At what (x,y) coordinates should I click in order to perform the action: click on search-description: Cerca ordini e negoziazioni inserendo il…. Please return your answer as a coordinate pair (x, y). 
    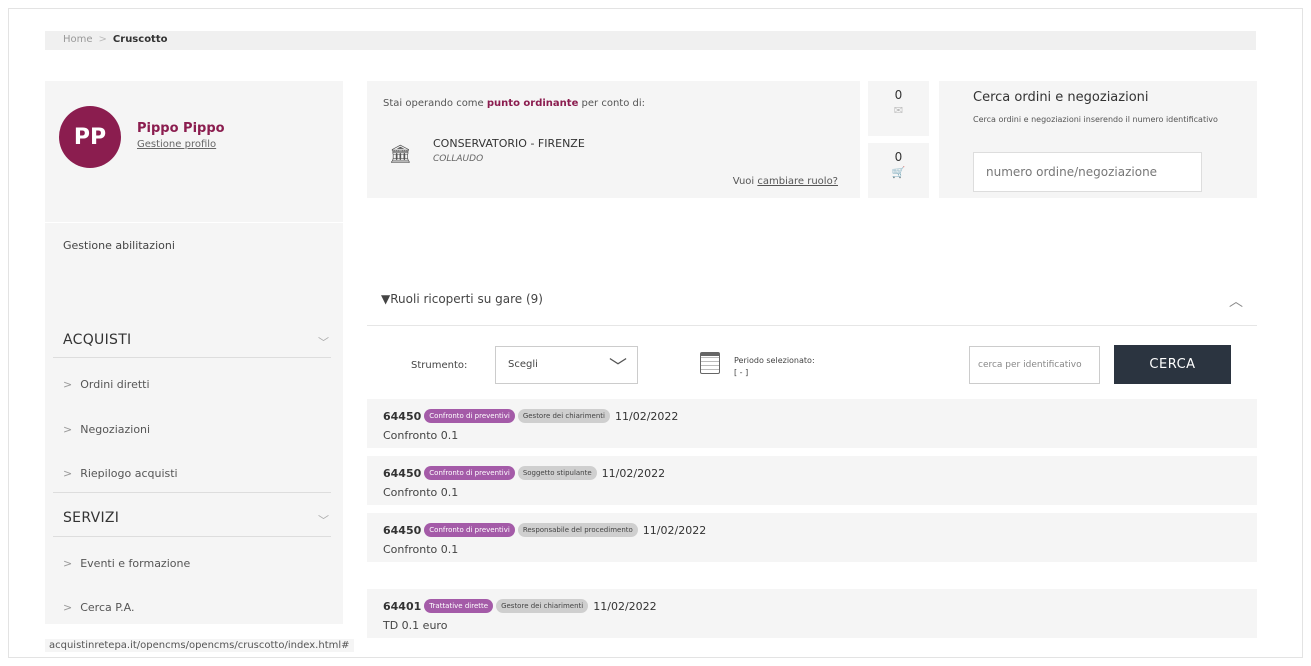
    Looking at the image, I should click on (1095, 119).